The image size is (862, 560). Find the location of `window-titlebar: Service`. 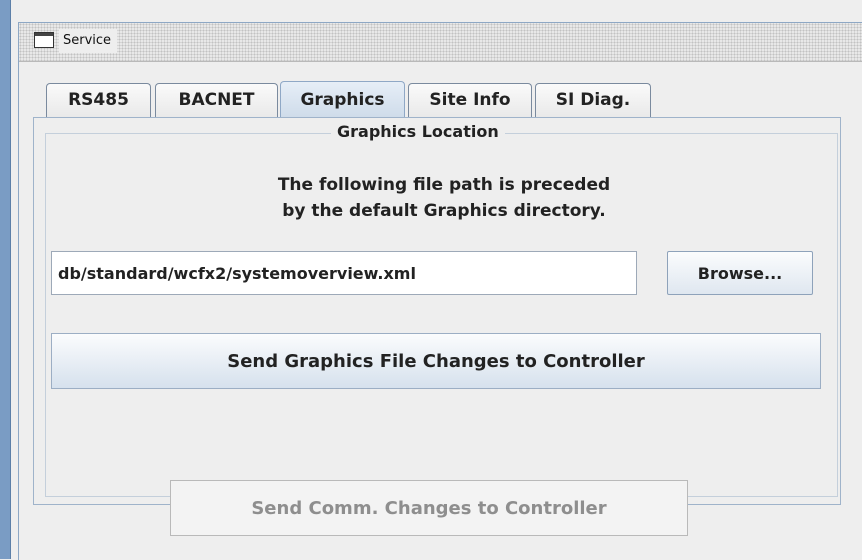

window-titlebar: Service is located at coordinates (440, 42).